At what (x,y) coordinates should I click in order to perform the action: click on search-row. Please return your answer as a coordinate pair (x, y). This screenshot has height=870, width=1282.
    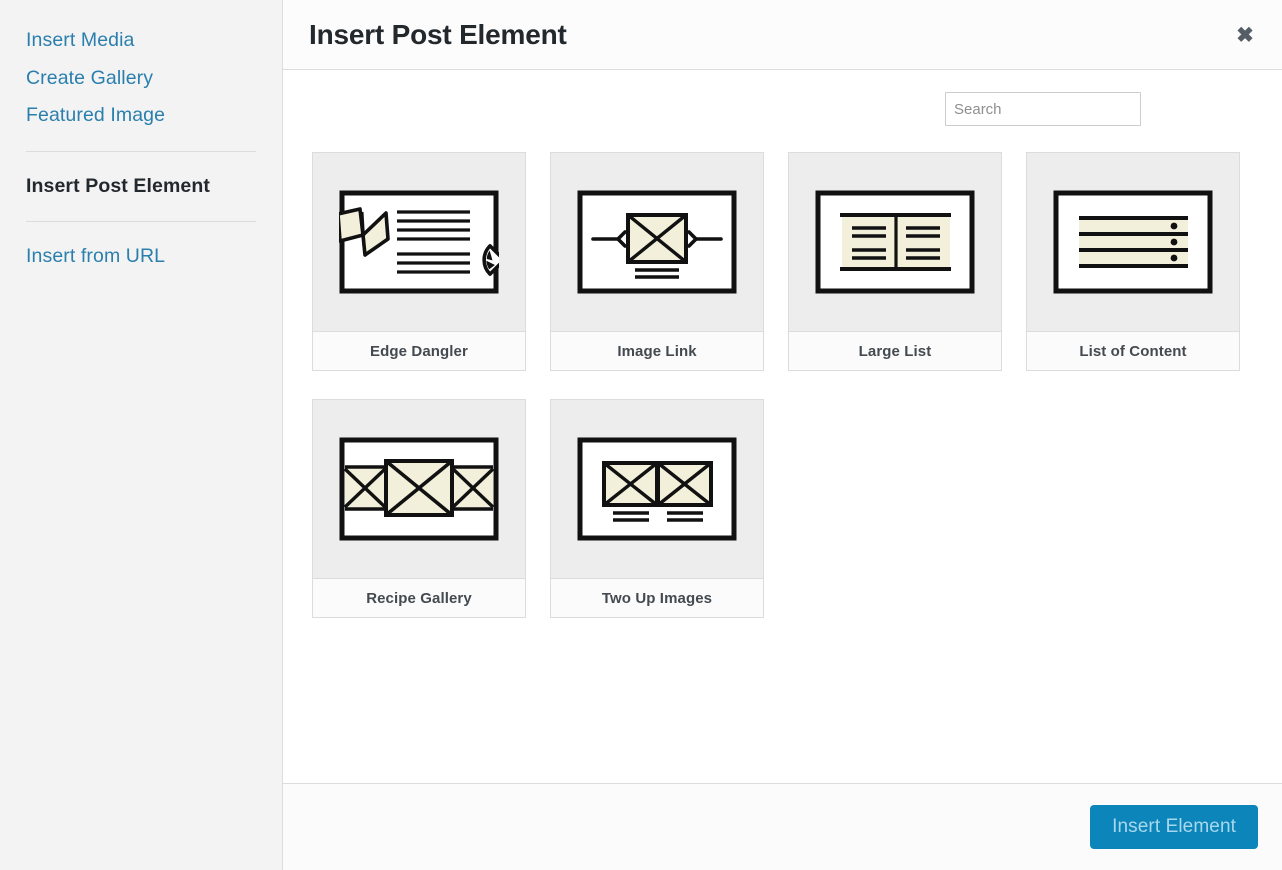
    Looking at the image, I should click on (782, 109).